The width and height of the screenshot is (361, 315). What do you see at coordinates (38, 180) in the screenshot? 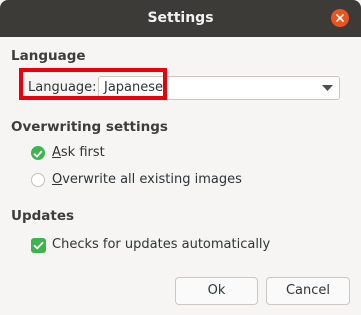
I see `radio-unselected-icon` at bounding box center [38, 180].